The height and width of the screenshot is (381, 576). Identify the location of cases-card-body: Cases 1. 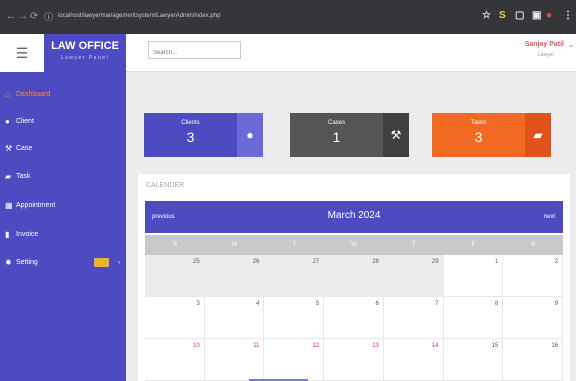
(336, 135).